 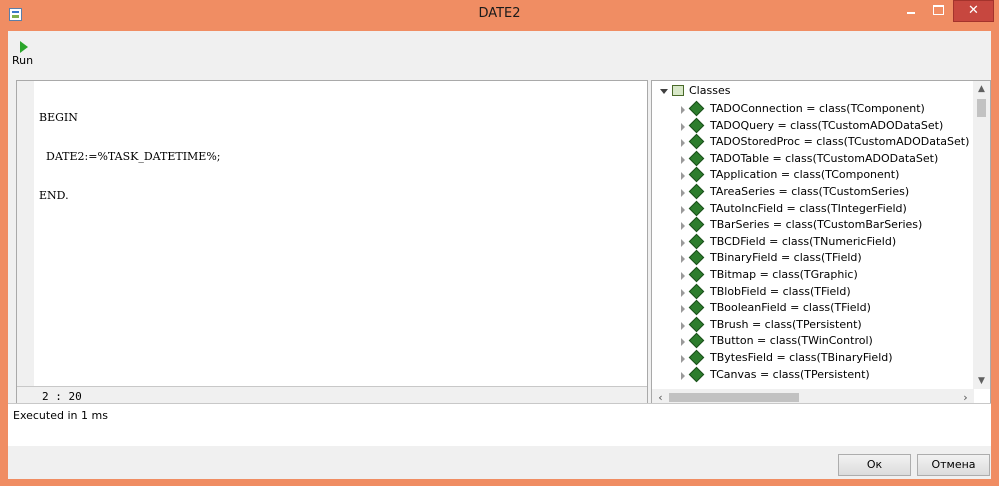 I want to click on tree-item: TCanvas = class(TPersistent), so click(x=816, y=375).